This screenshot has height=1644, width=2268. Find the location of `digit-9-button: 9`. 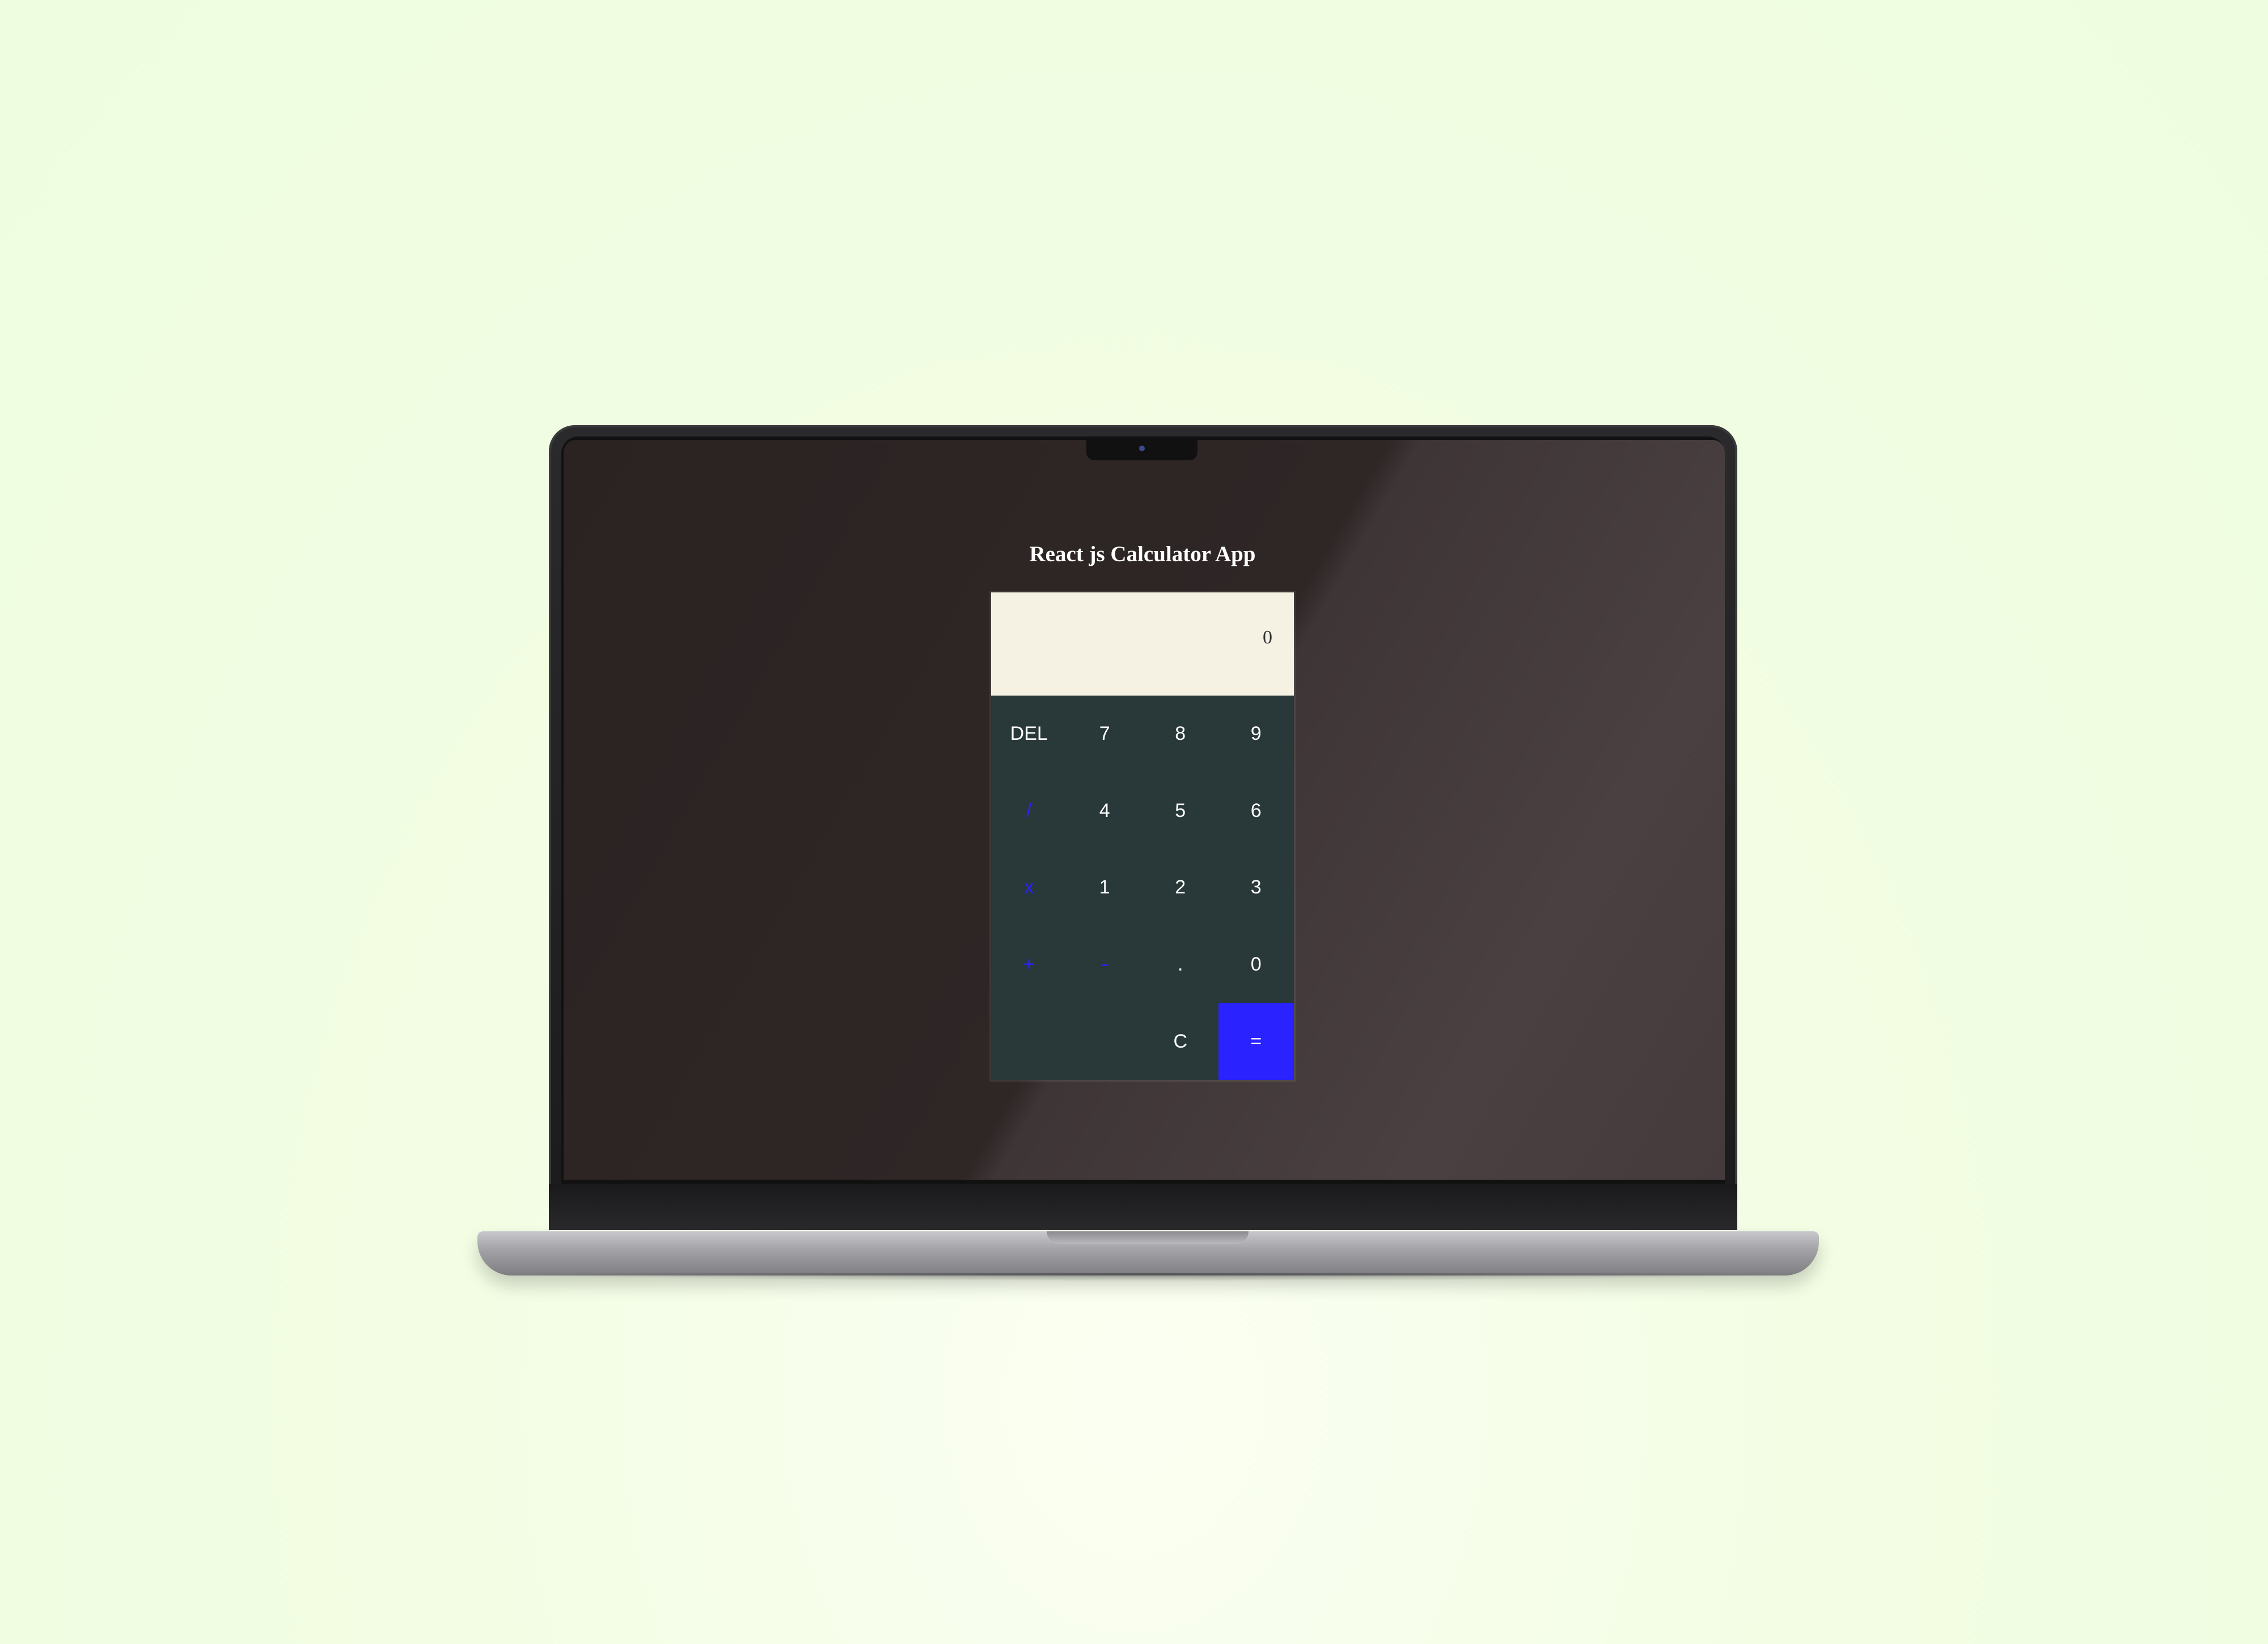

digit-9-button: 9 is located at coordinates (1256, 734).